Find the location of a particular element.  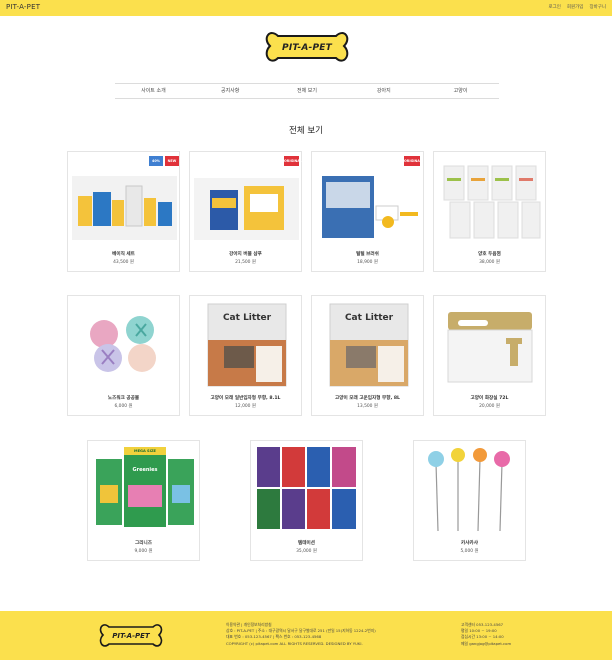

product-card: 카샤카샤 5,000 원 is located at coordinates (469, 500).